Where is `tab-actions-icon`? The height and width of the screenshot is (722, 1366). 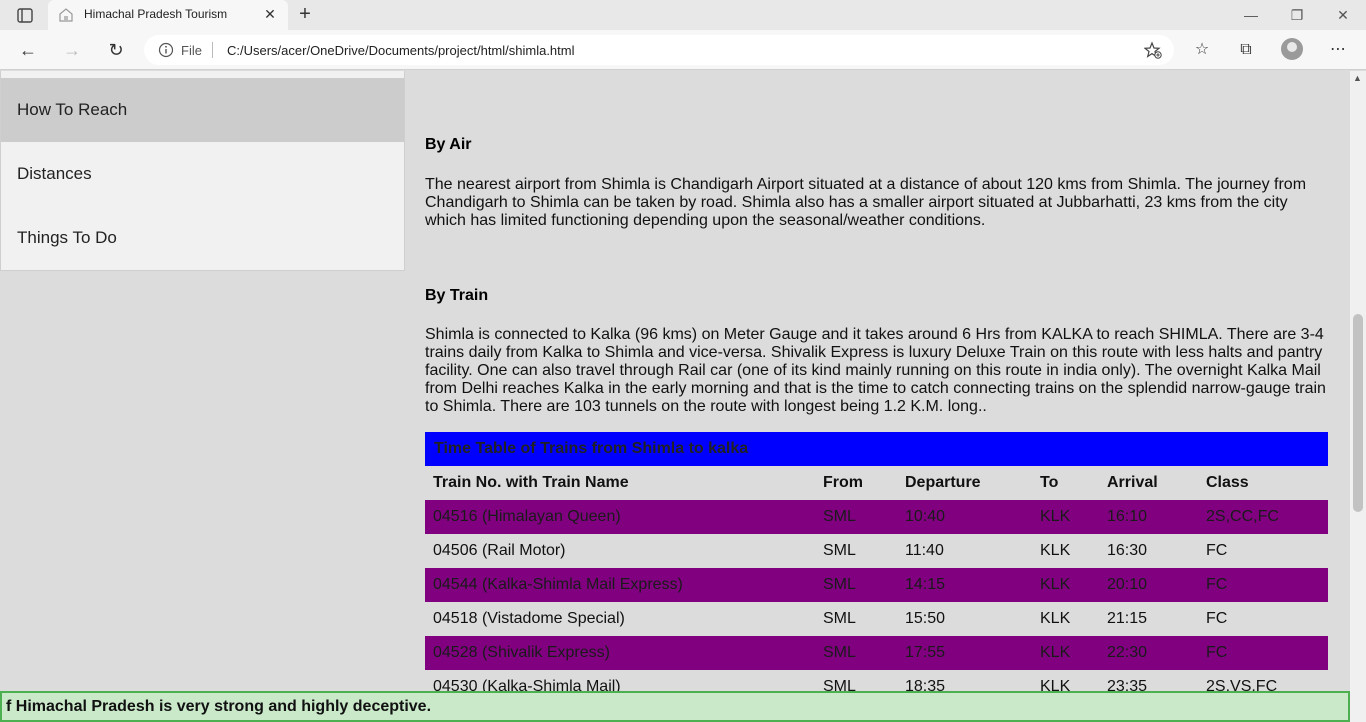 tab-actions-icon is located at coordinates (24, 16).